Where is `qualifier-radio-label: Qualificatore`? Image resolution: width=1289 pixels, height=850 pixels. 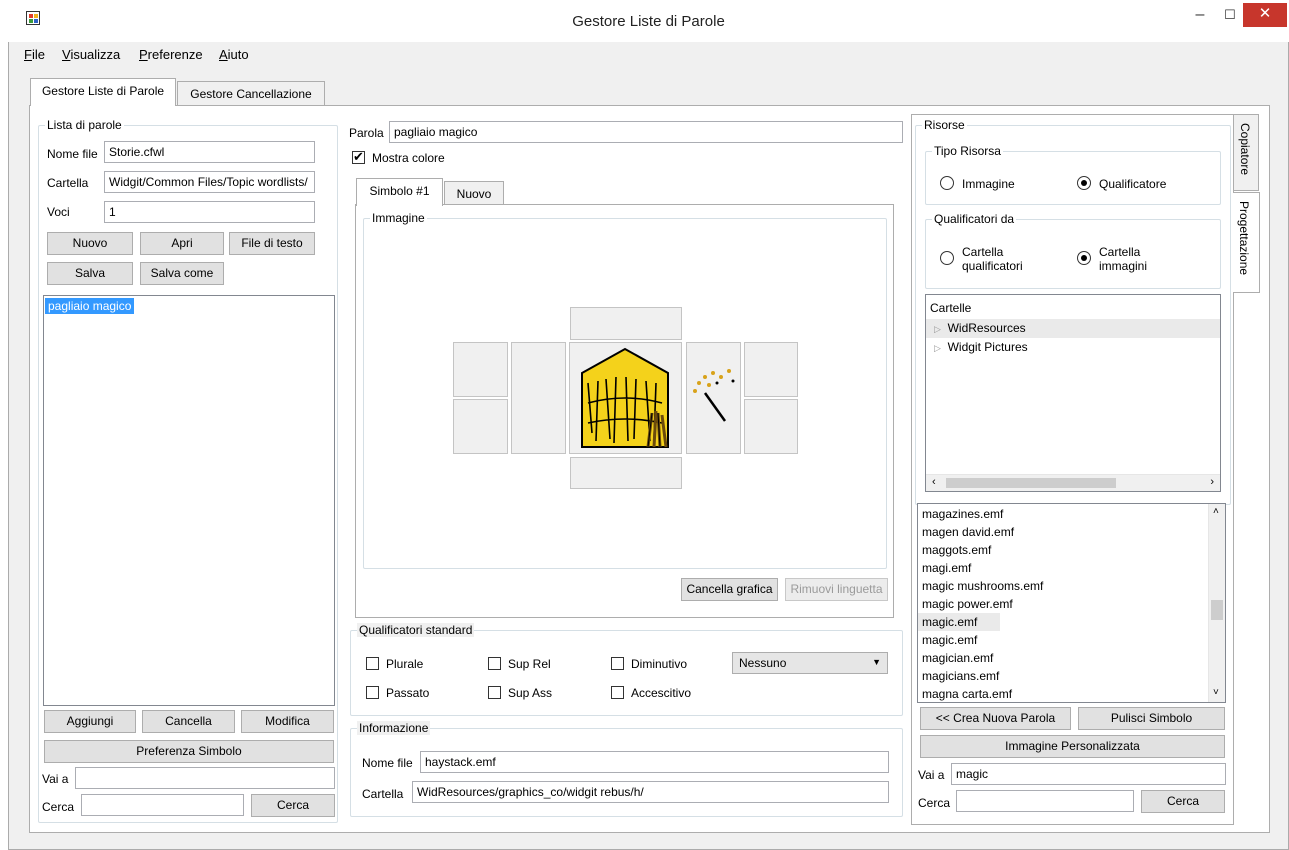 qualifier-radio-label: Qualificatore is located at coordinates (1133, 184).